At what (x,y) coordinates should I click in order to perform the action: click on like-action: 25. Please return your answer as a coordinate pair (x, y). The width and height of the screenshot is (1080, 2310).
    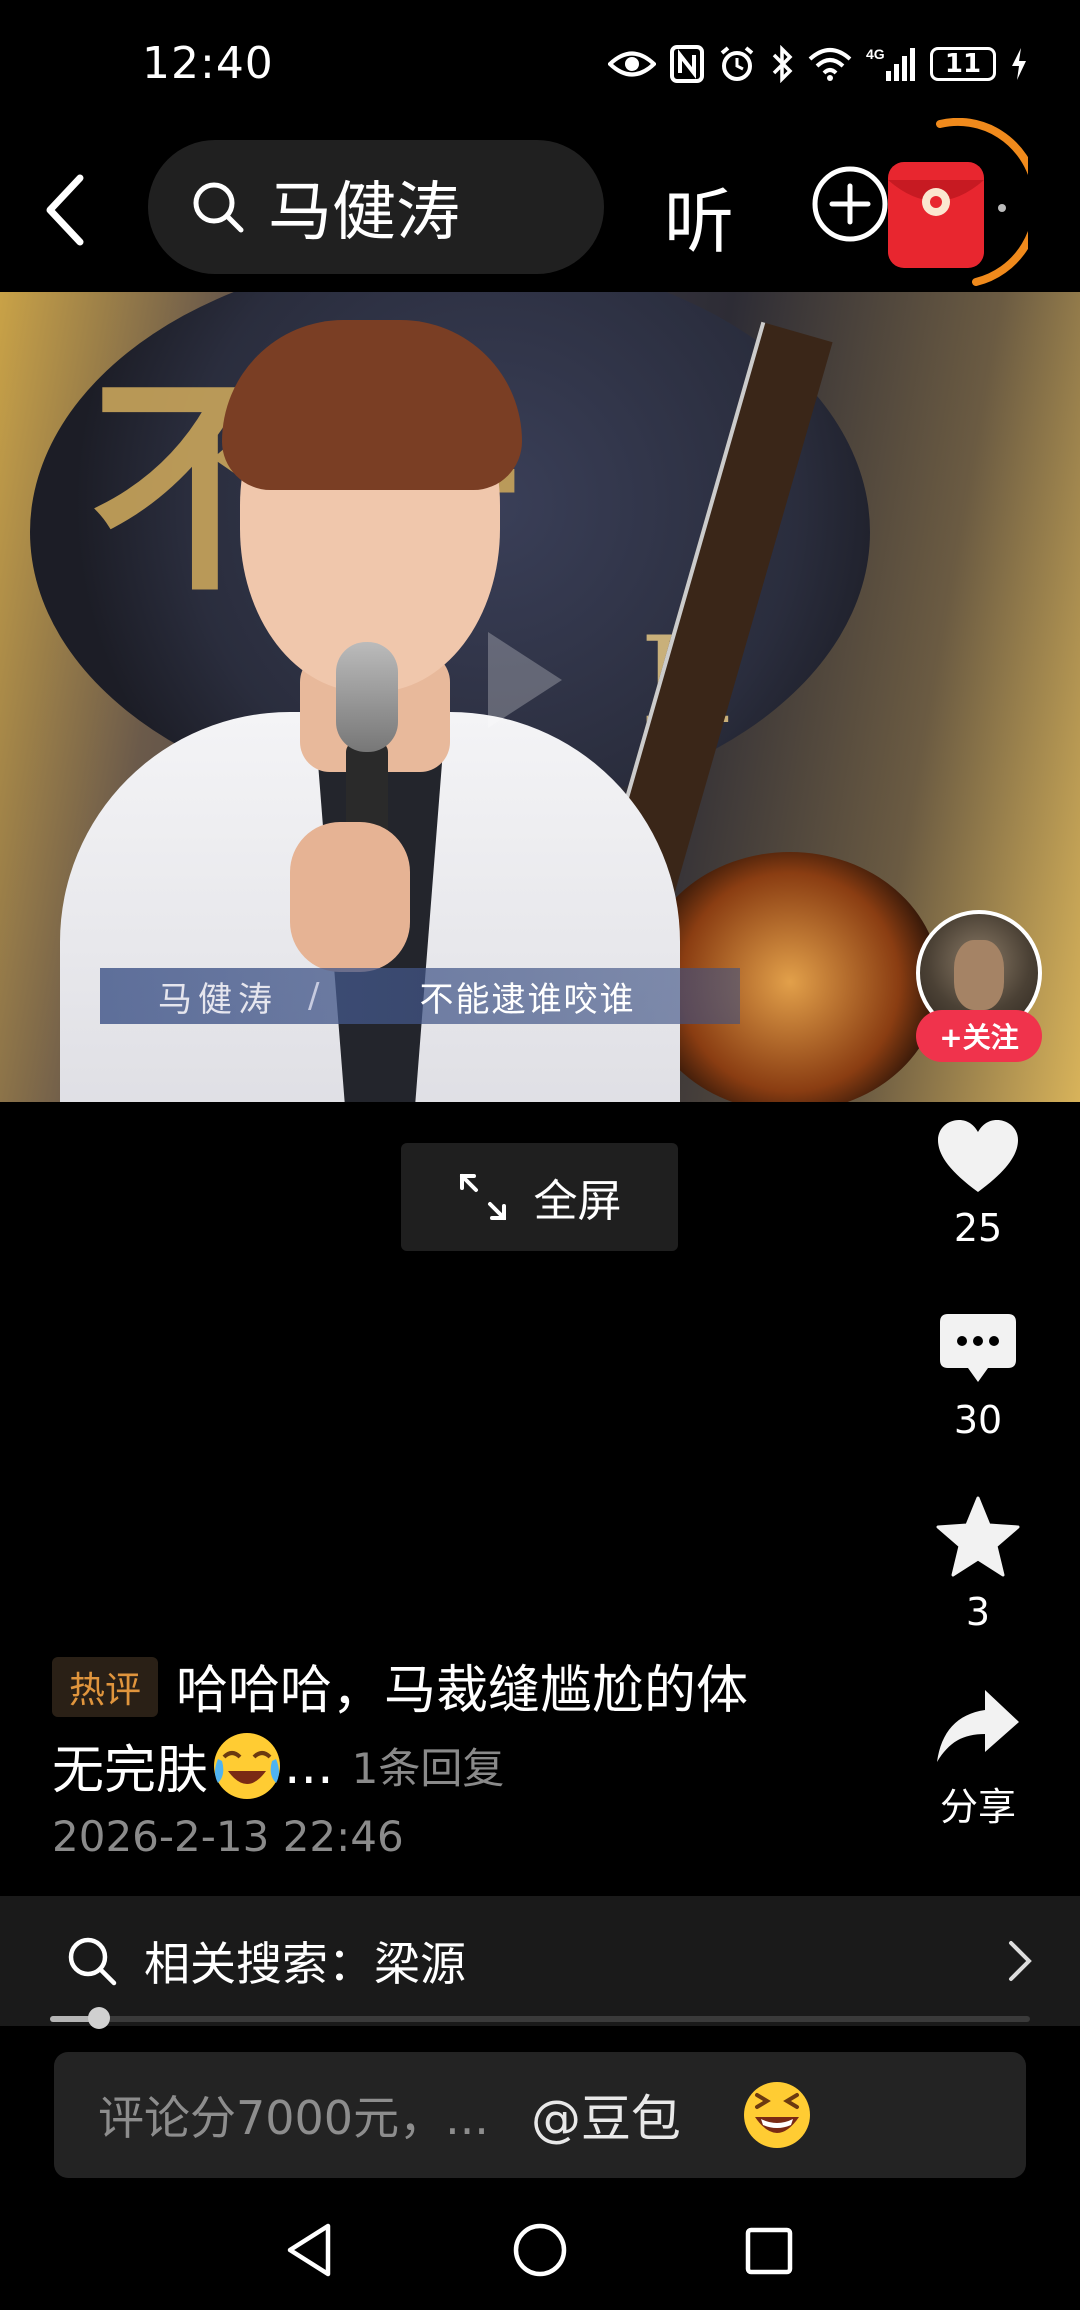
    Looking at the image, I should click on (978, 1184).